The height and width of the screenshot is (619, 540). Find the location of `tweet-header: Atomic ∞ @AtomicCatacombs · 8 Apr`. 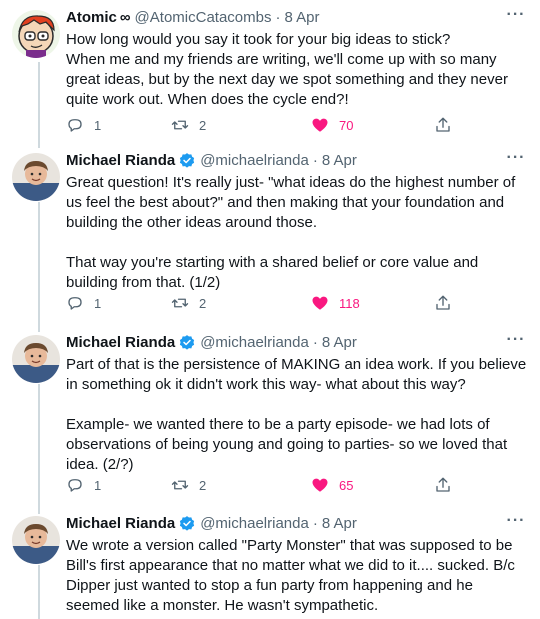

tweet-header: Atomic ∞ @AtomicCatacombs · 8 Apr is located at coordinates (193, 18).